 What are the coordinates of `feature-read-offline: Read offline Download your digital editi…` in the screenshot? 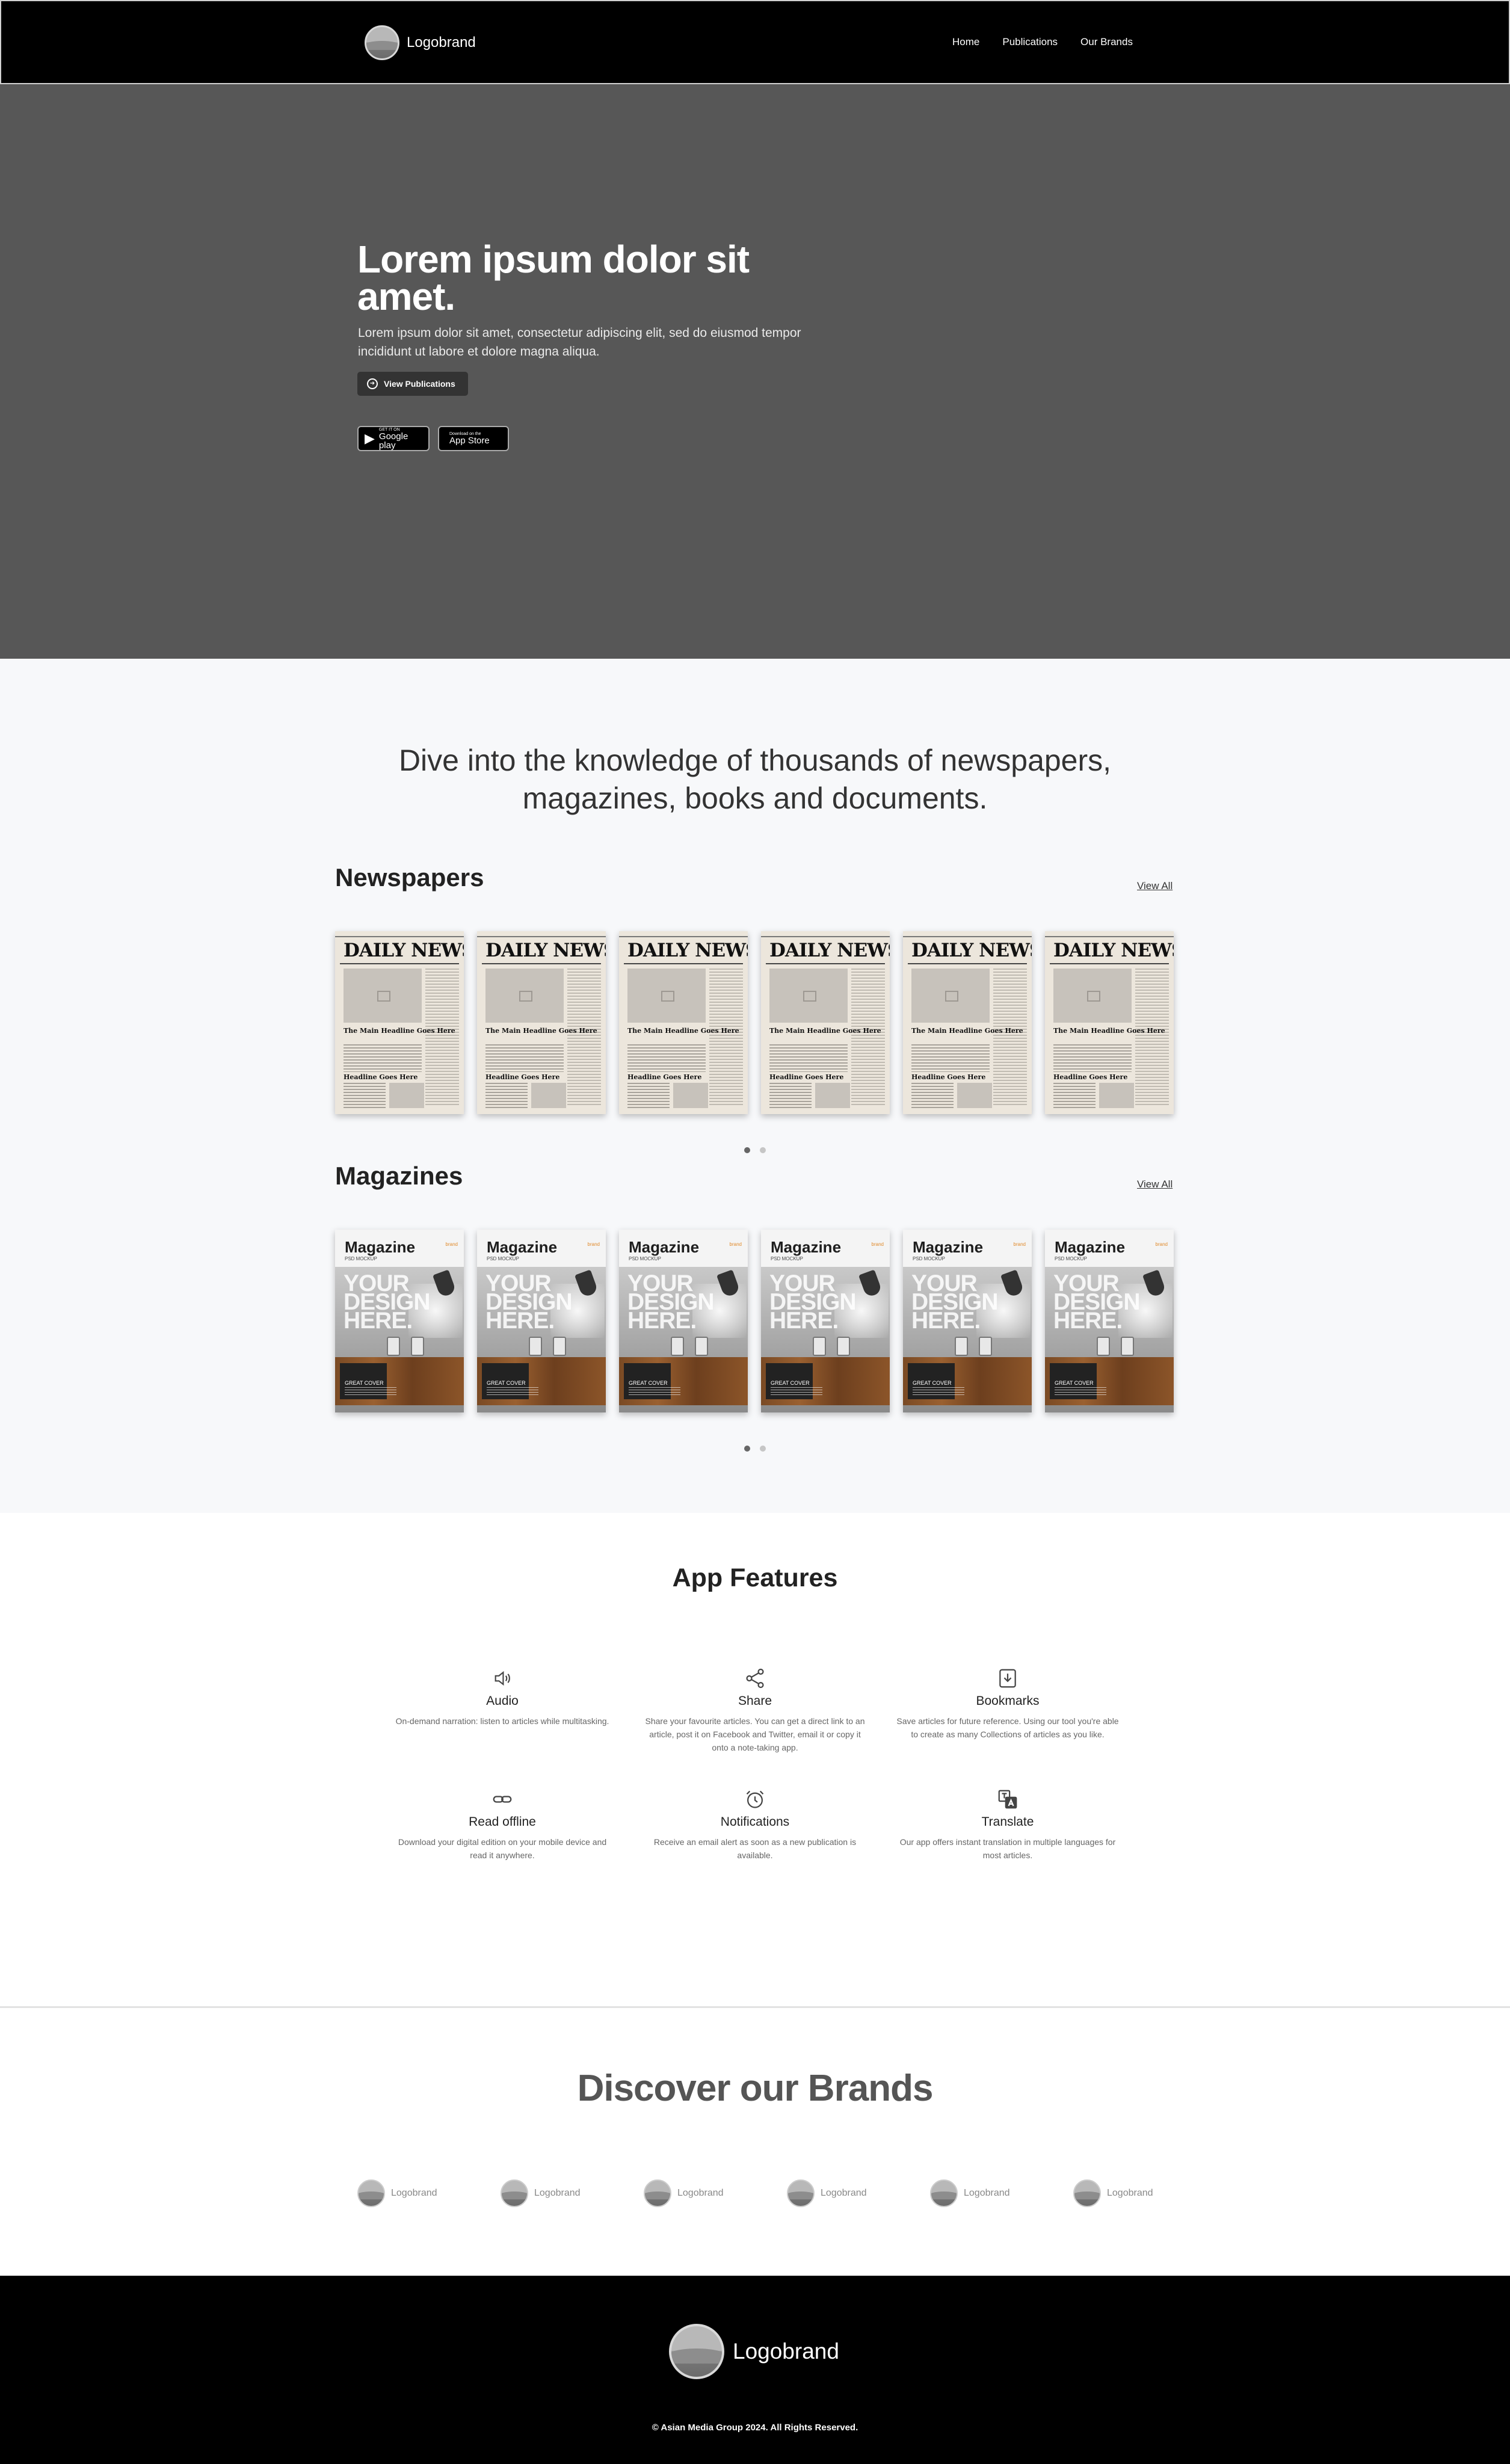 It's located at (503, 1824).